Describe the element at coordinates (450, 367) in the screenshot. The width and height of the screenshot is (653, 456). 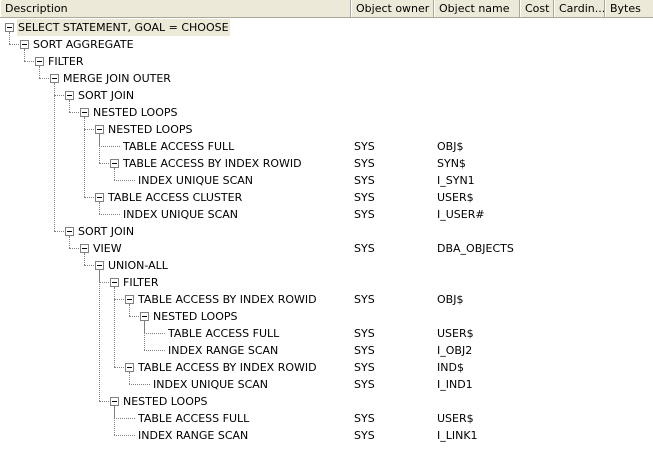
I see `plan-row-object-name: IND$` at that location.